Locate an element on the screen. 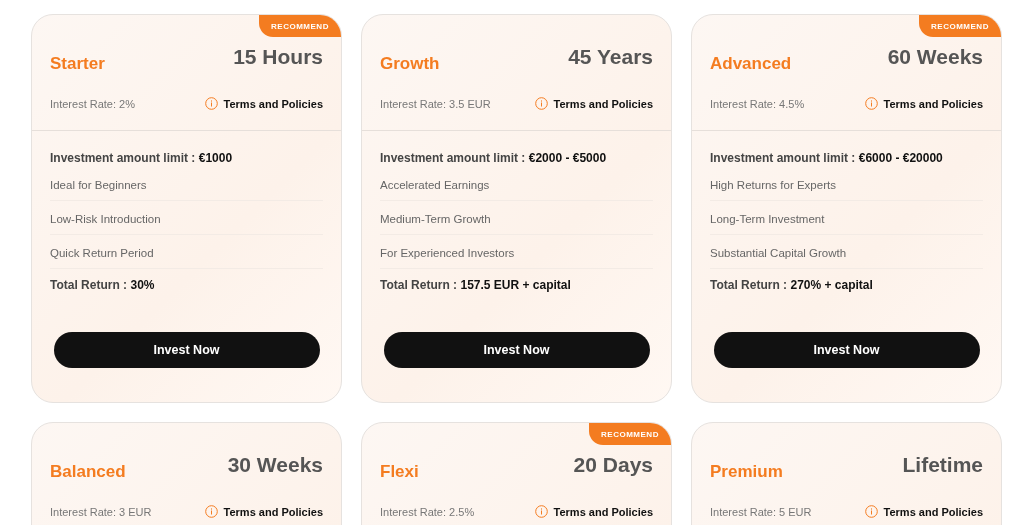 The height and width of the screenshot is (525, 1024). total-return: Total Return : 157.5 EUR + capital is located at coordinates (476, 285).